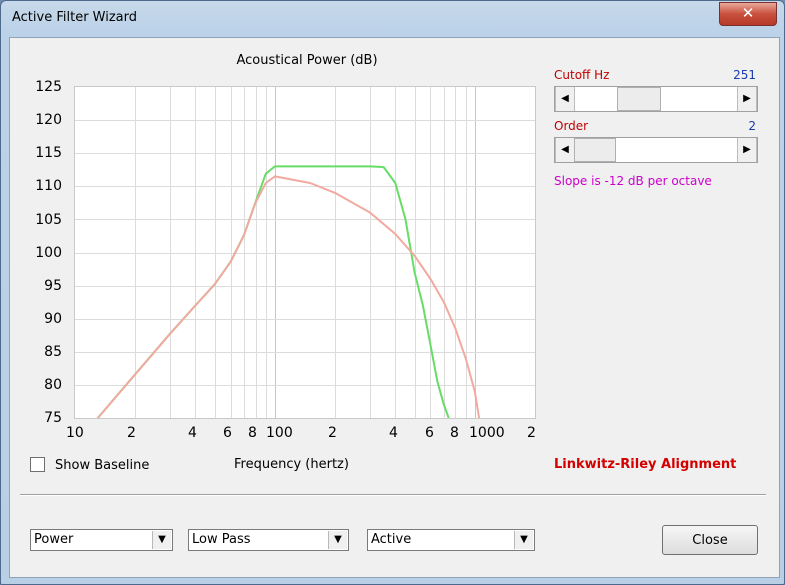 This screenshot has width=785, height=585. Describe the element at coordinates (639, 99) in the screenshot. I see `cutoff-slider-thumb` at that location.